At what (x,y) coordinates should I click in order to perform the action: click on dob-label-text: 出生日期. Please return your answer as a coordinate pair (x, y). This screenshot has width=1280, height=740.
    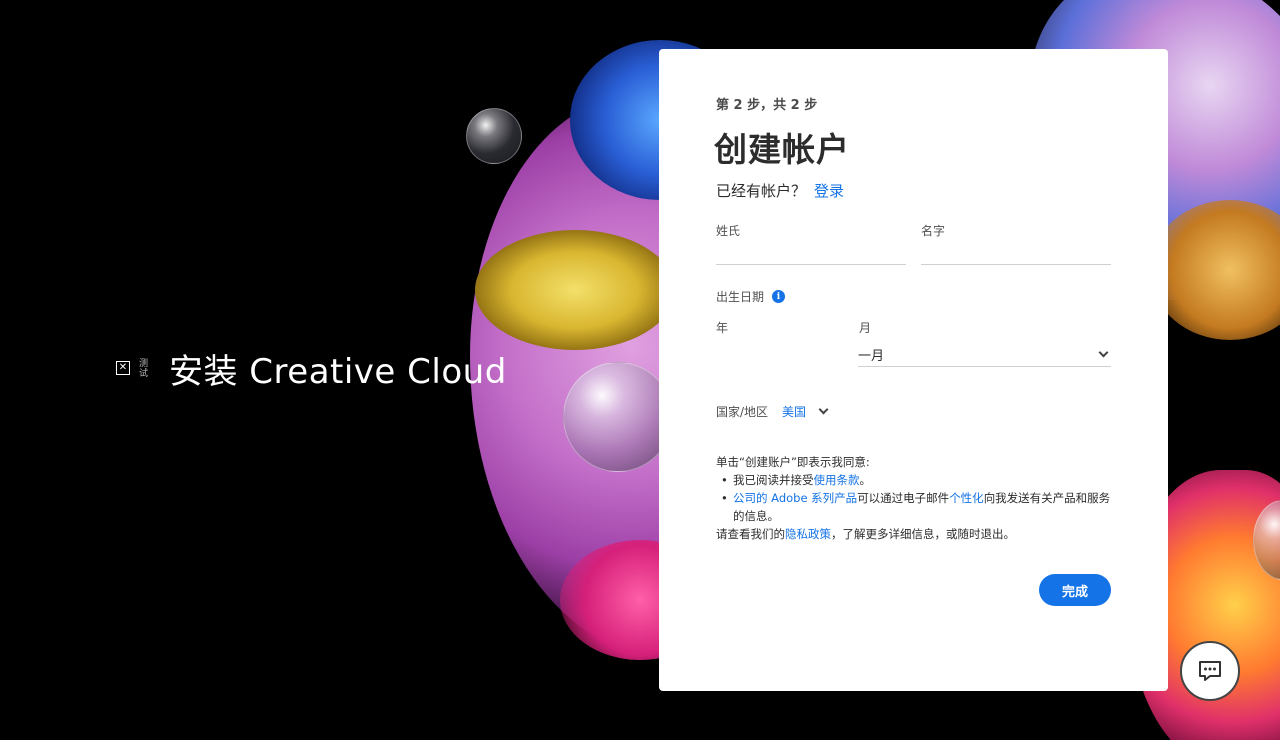
    Looking at the image, I should click on (740, 297).